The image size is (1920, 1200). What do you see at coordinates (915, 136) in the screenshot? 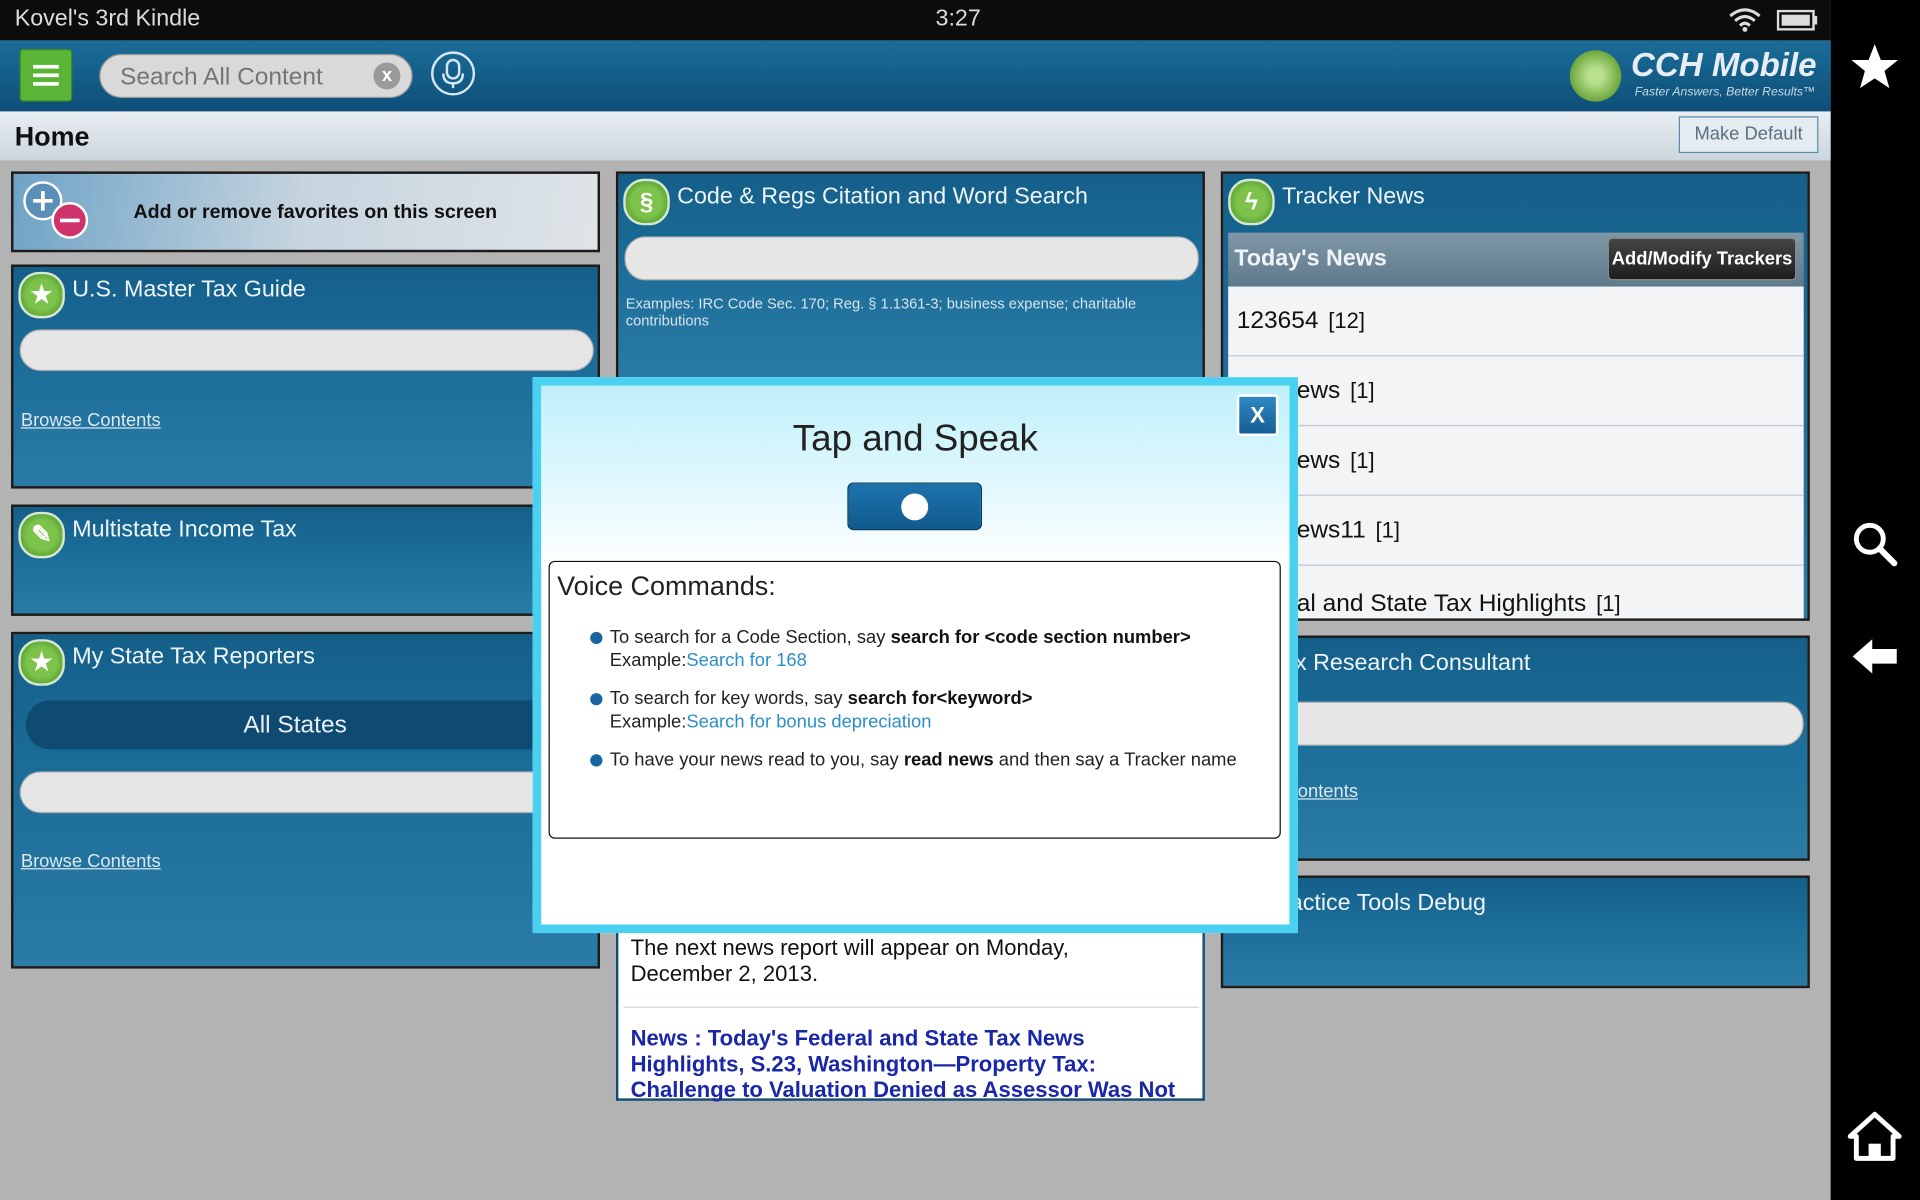
I see `home-bar: Home Make Default` at bounding box center [915, 136].